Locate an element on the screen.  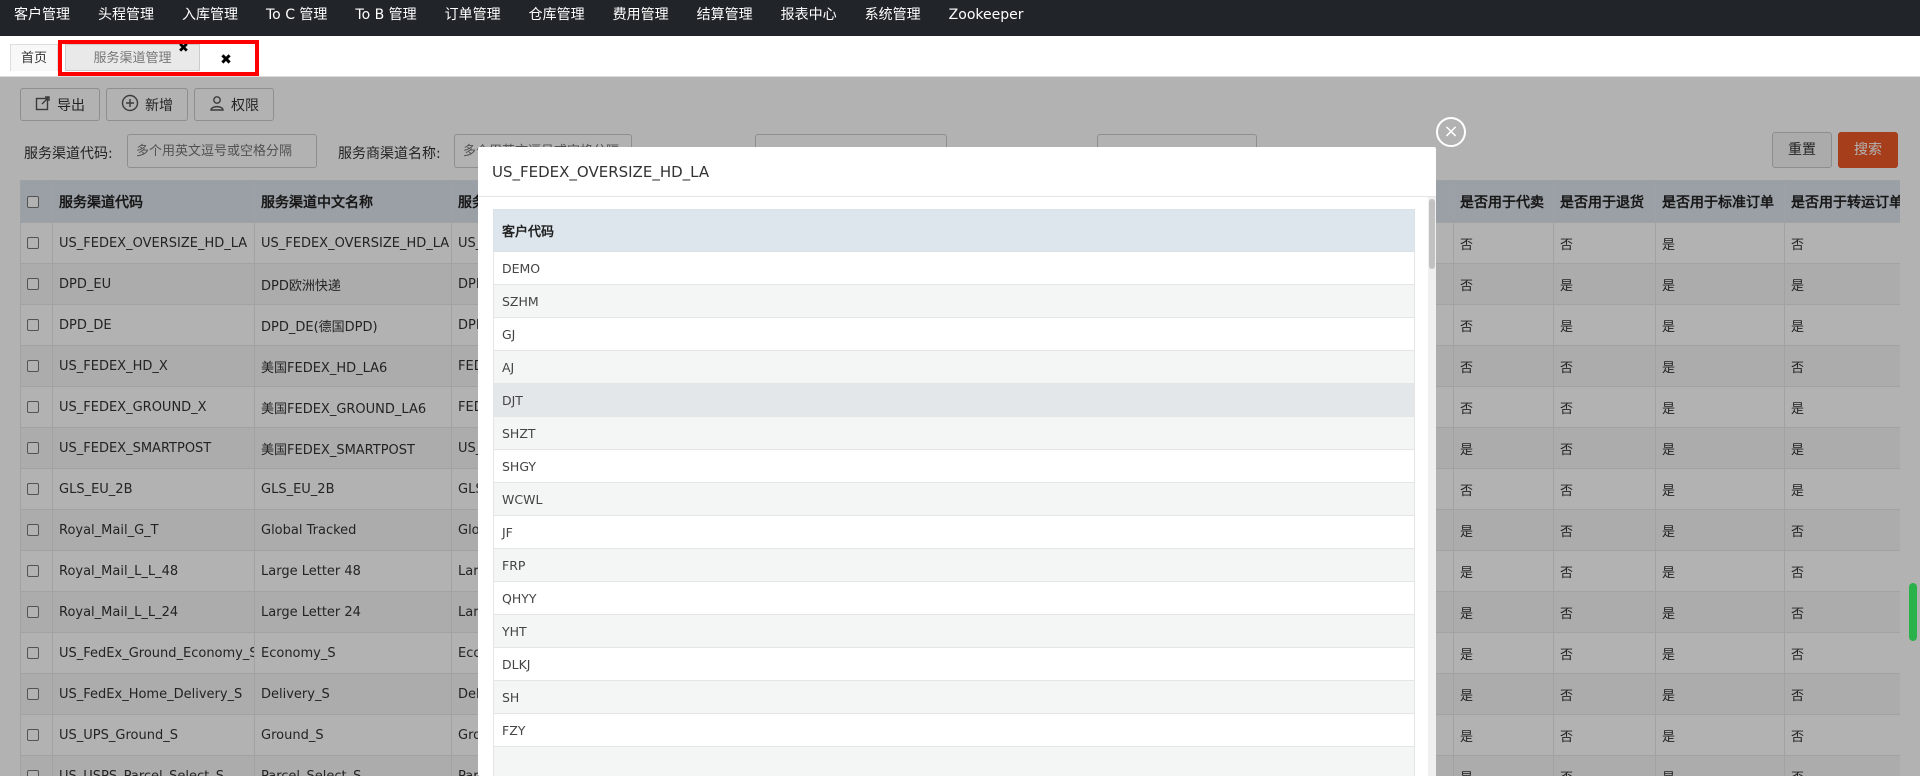
customer-code-cell: AJ is located at coordinates (954, 367).